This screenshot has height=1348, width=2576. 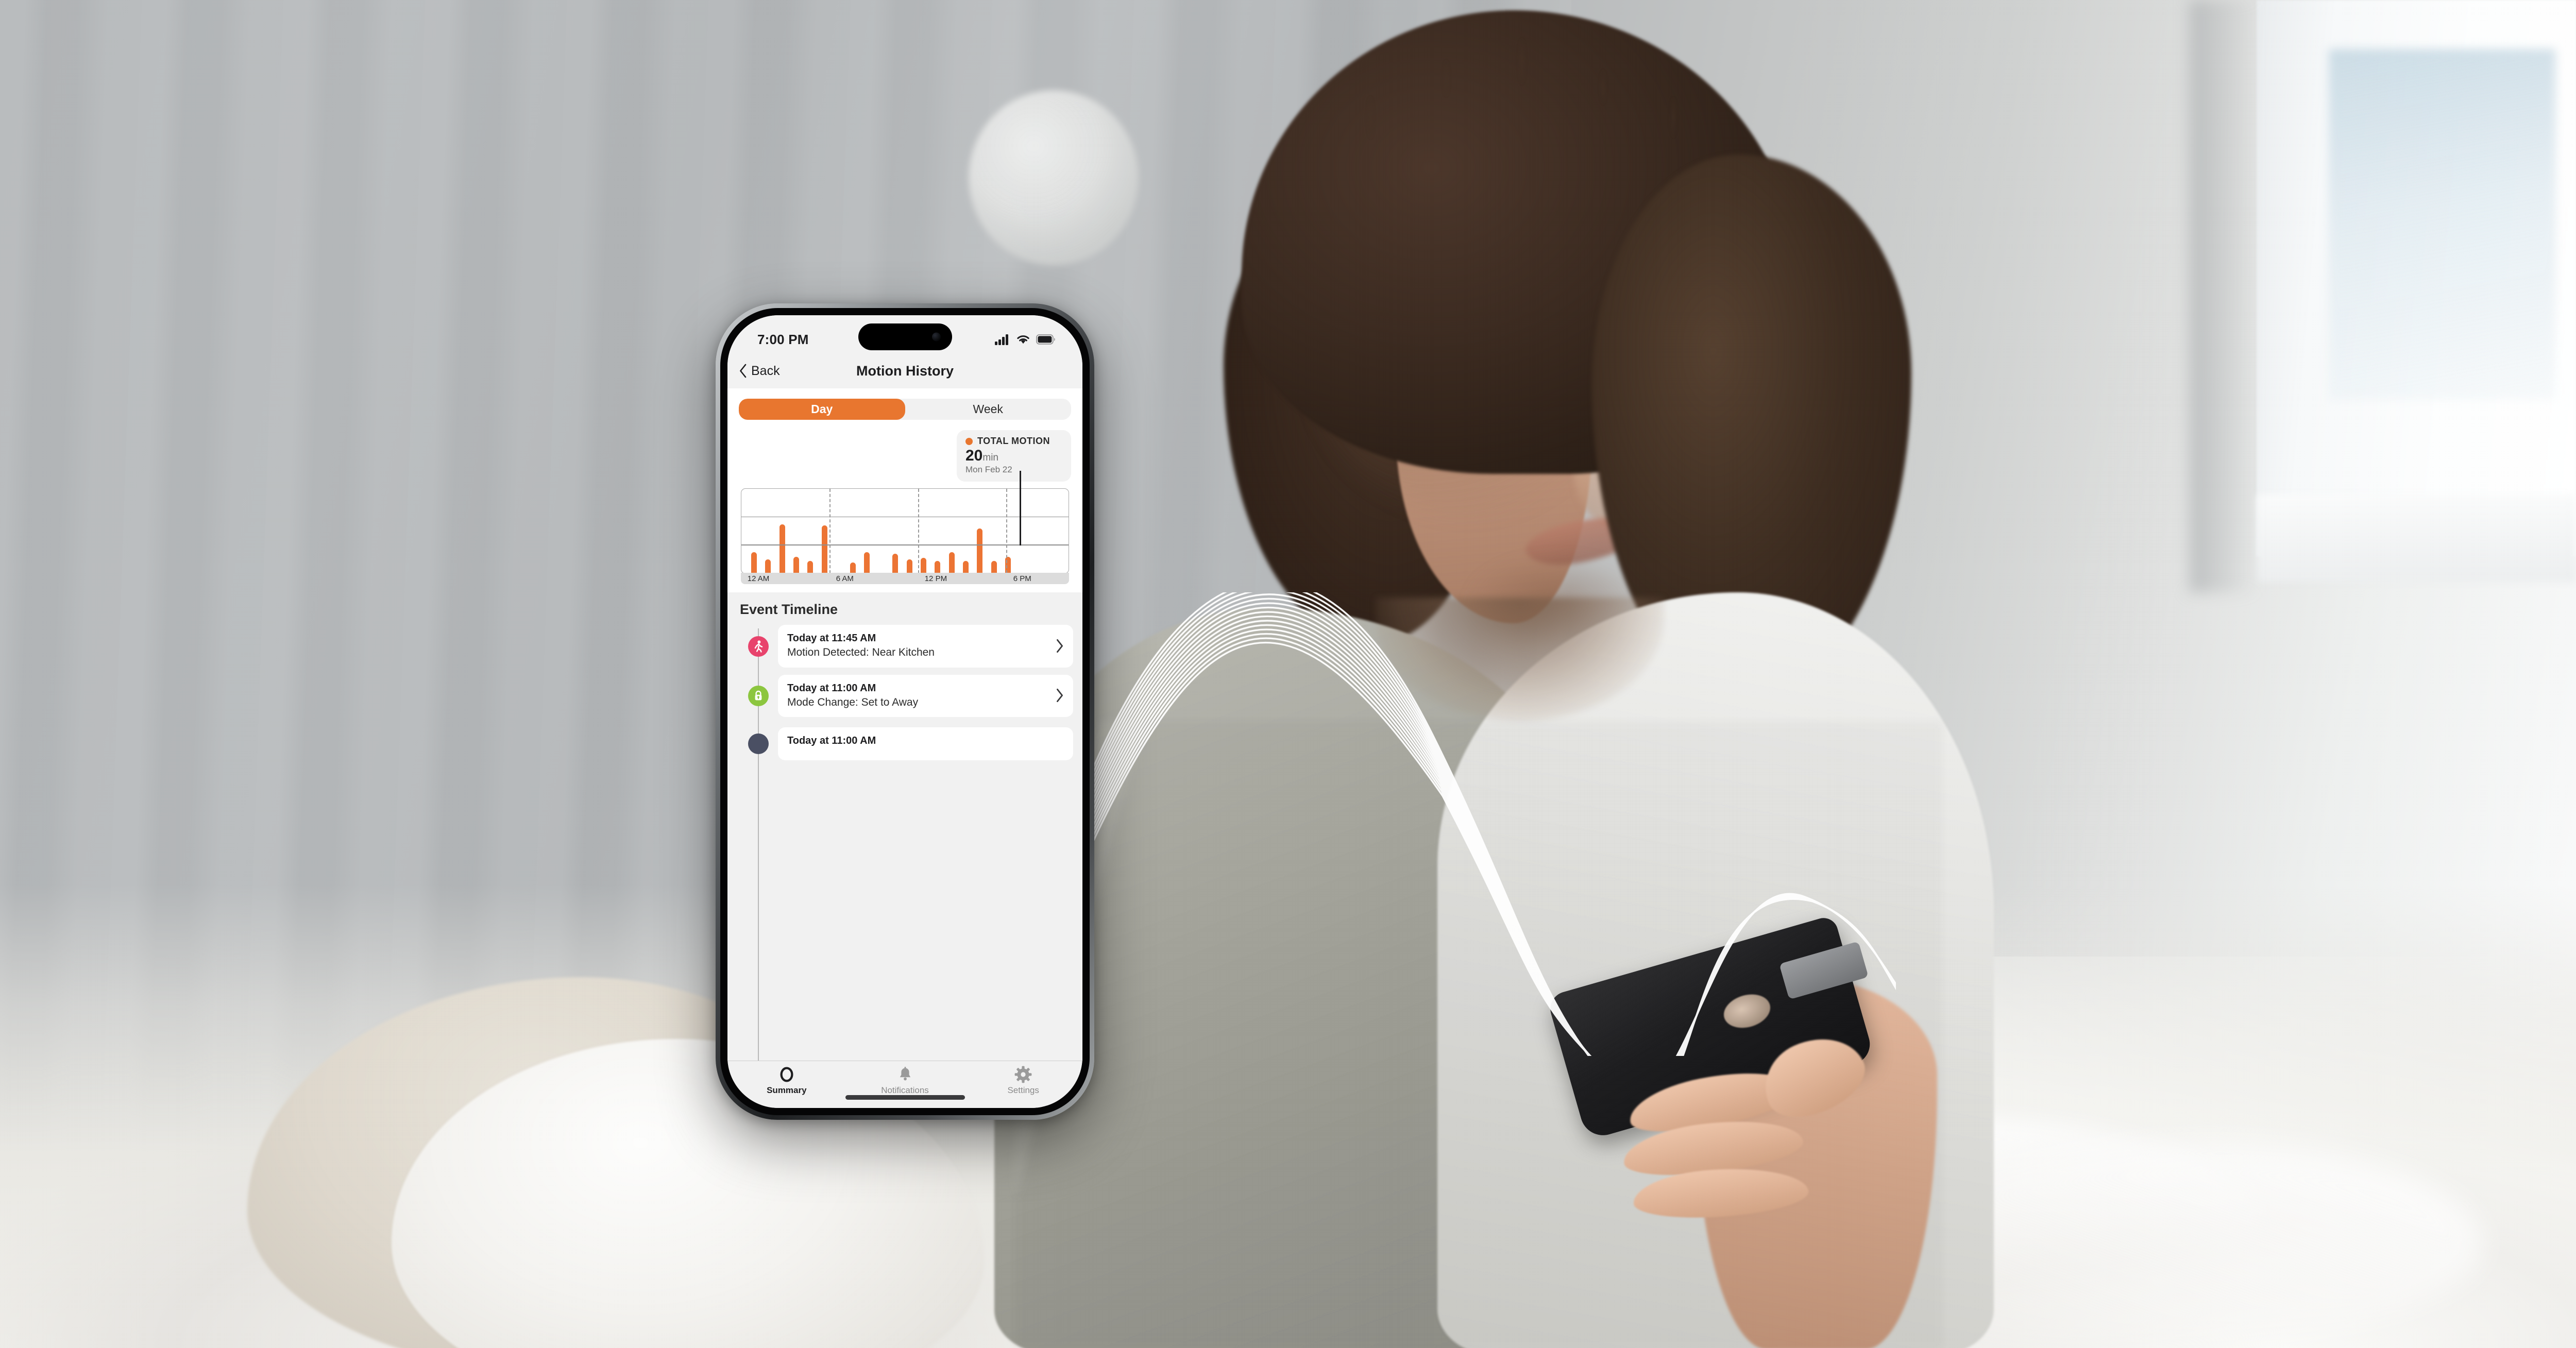 I want to click on lock-glyph, so click(x=758, y=695).